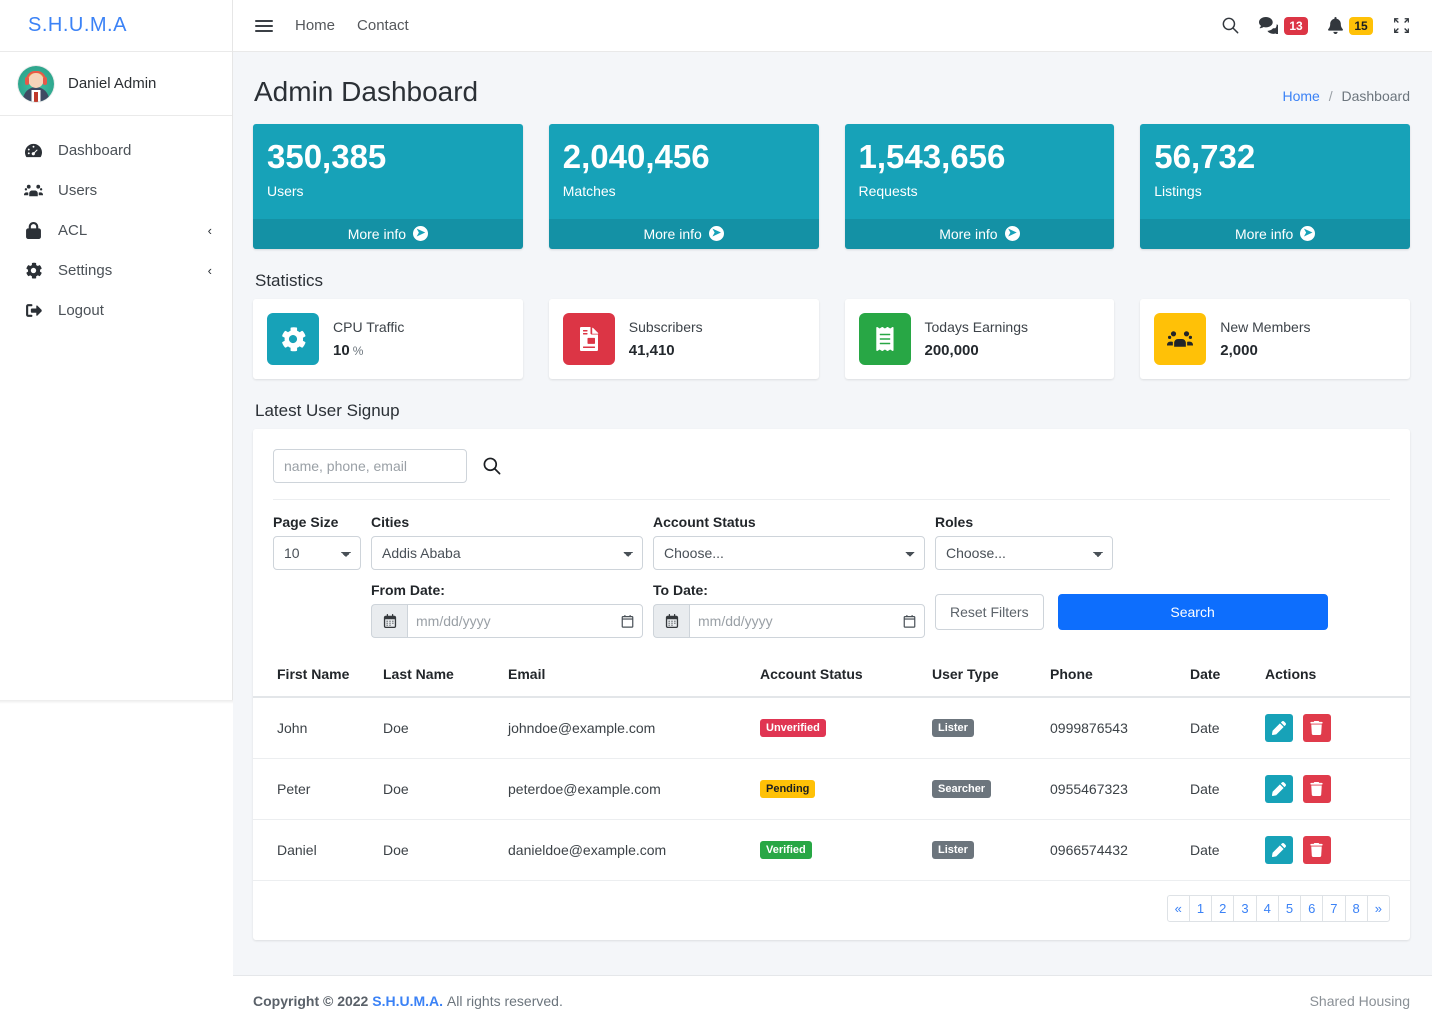 The width and height of the screenshot is (1432, 1025). I want to click on fullscreen-icon, so click(1401, 25).